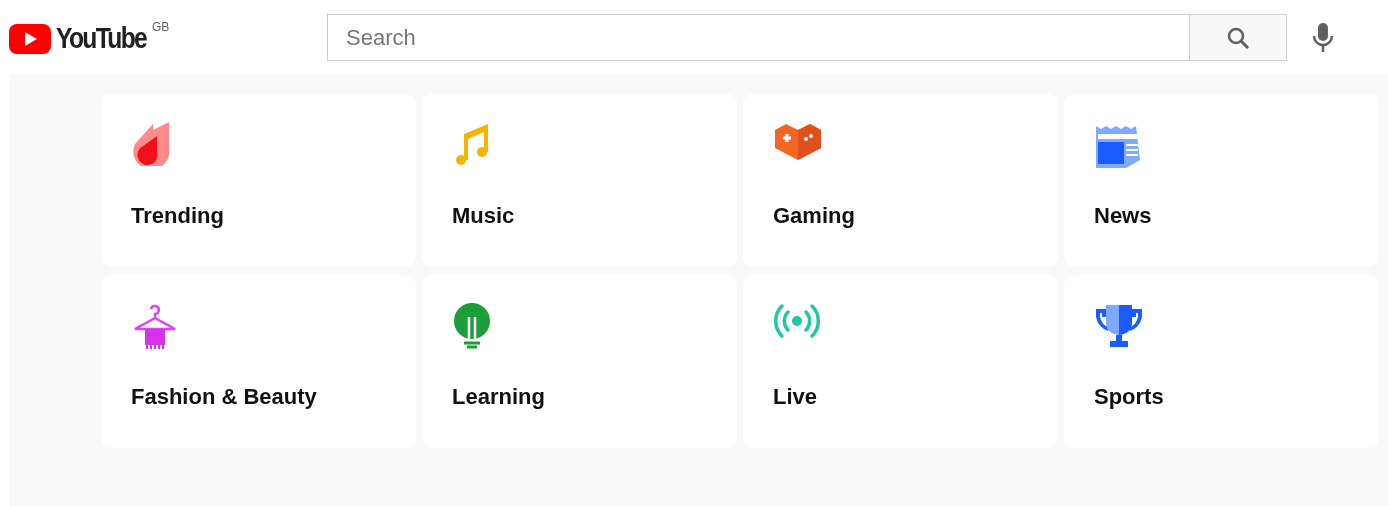  Describe the element at coordinates (101, 37) in the screenshot. I see `logo-text: YouTube` at that location.